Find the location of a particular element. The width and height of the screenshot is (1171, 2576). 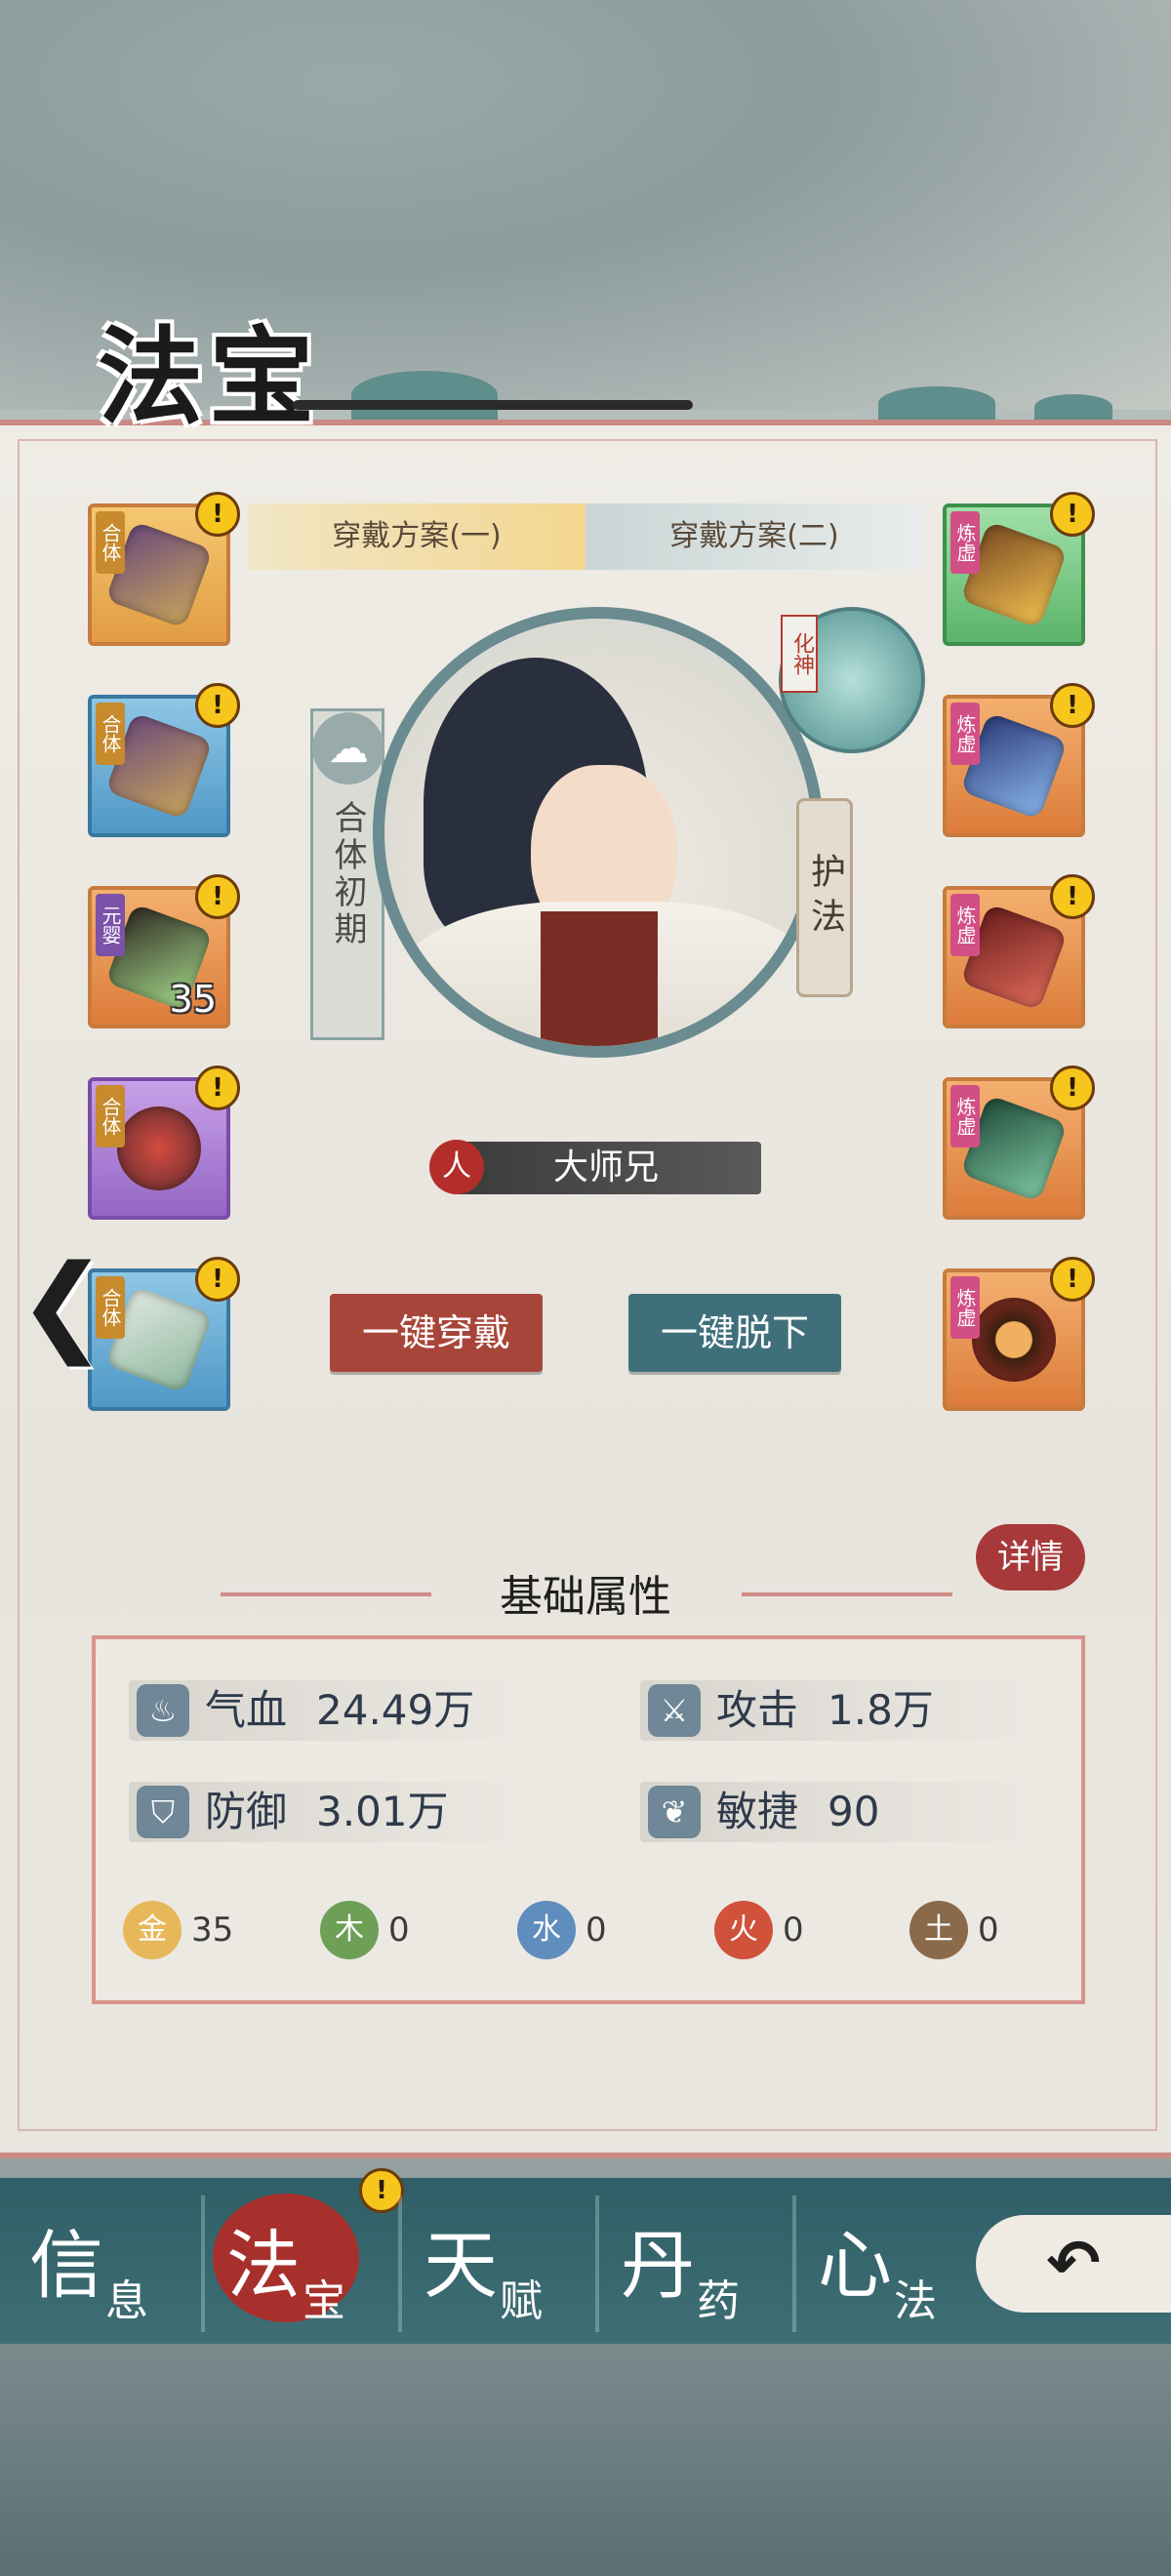

nav-sublabel: 赋 is located at coordinates (521, 2301).